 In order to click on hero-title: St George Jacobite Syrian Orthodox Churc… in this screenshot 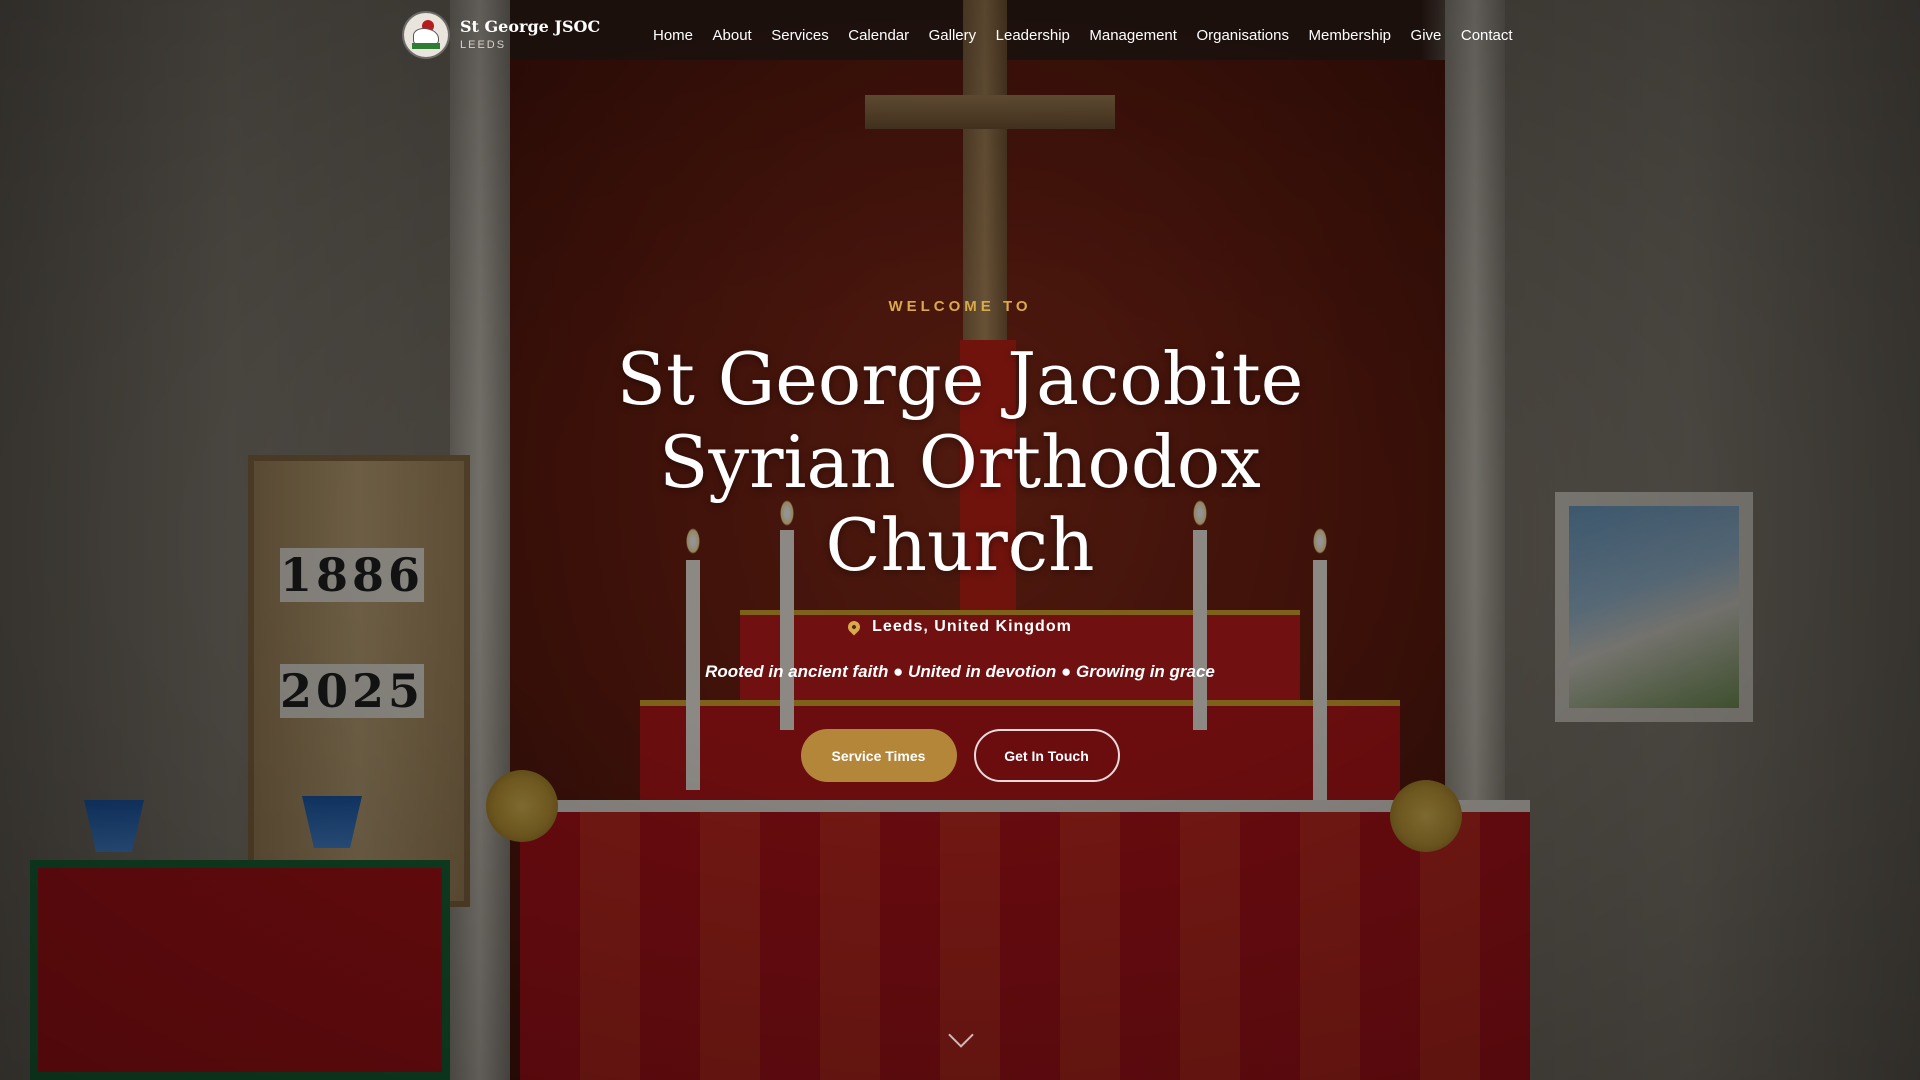, I will do `click(960, 462)`.